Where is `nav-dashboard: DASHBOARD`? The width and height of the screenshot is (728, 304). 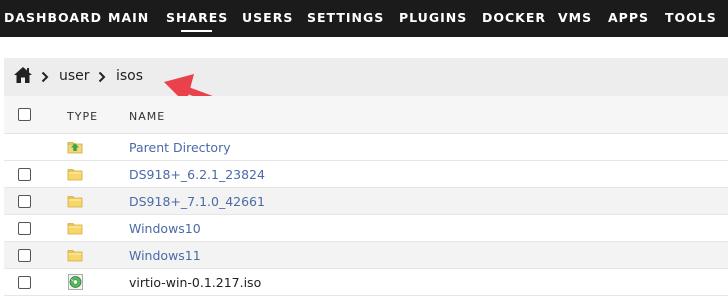
nav-dashboard: DASHBOARD is located at coordinates (53, 17).